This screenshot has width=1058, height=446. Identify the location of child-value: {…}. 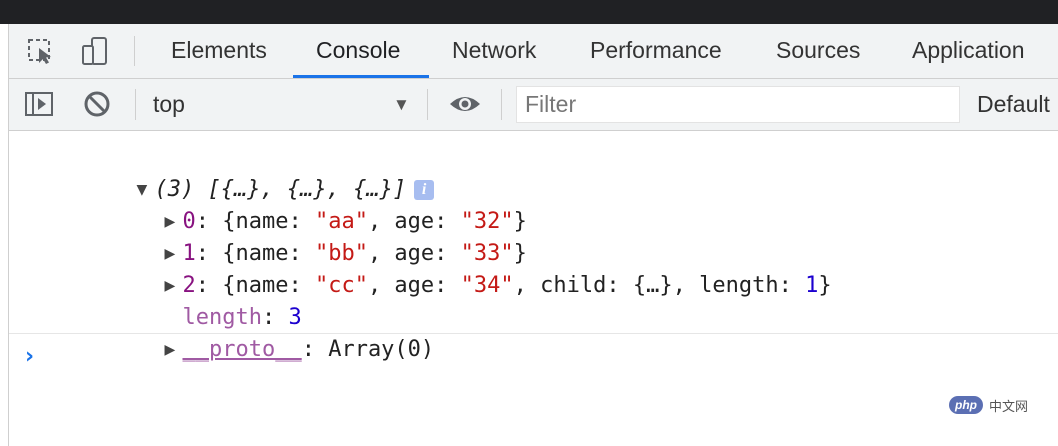
(652, 285).